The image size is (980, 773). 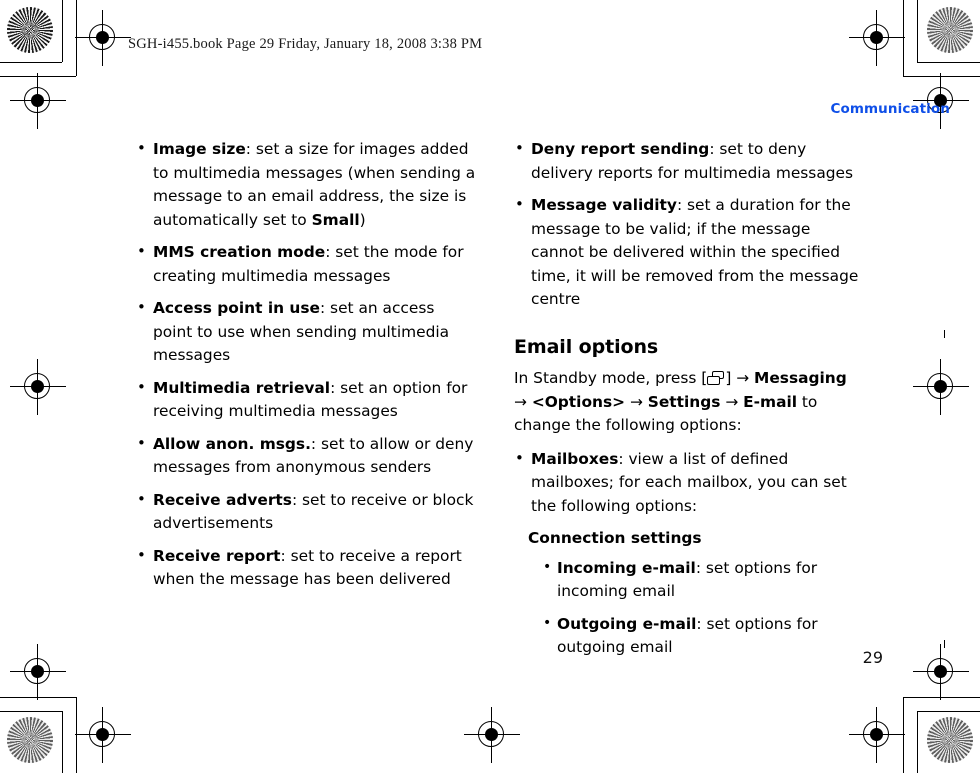 I want to click on option-term: Outgoing e-mail, so click(x=627, y=623).